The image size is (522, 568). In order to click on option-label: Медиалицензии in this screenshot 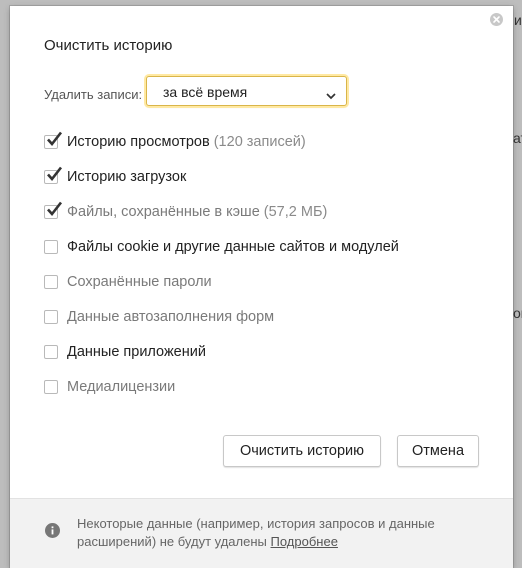, I will do `click(121, 387)`.